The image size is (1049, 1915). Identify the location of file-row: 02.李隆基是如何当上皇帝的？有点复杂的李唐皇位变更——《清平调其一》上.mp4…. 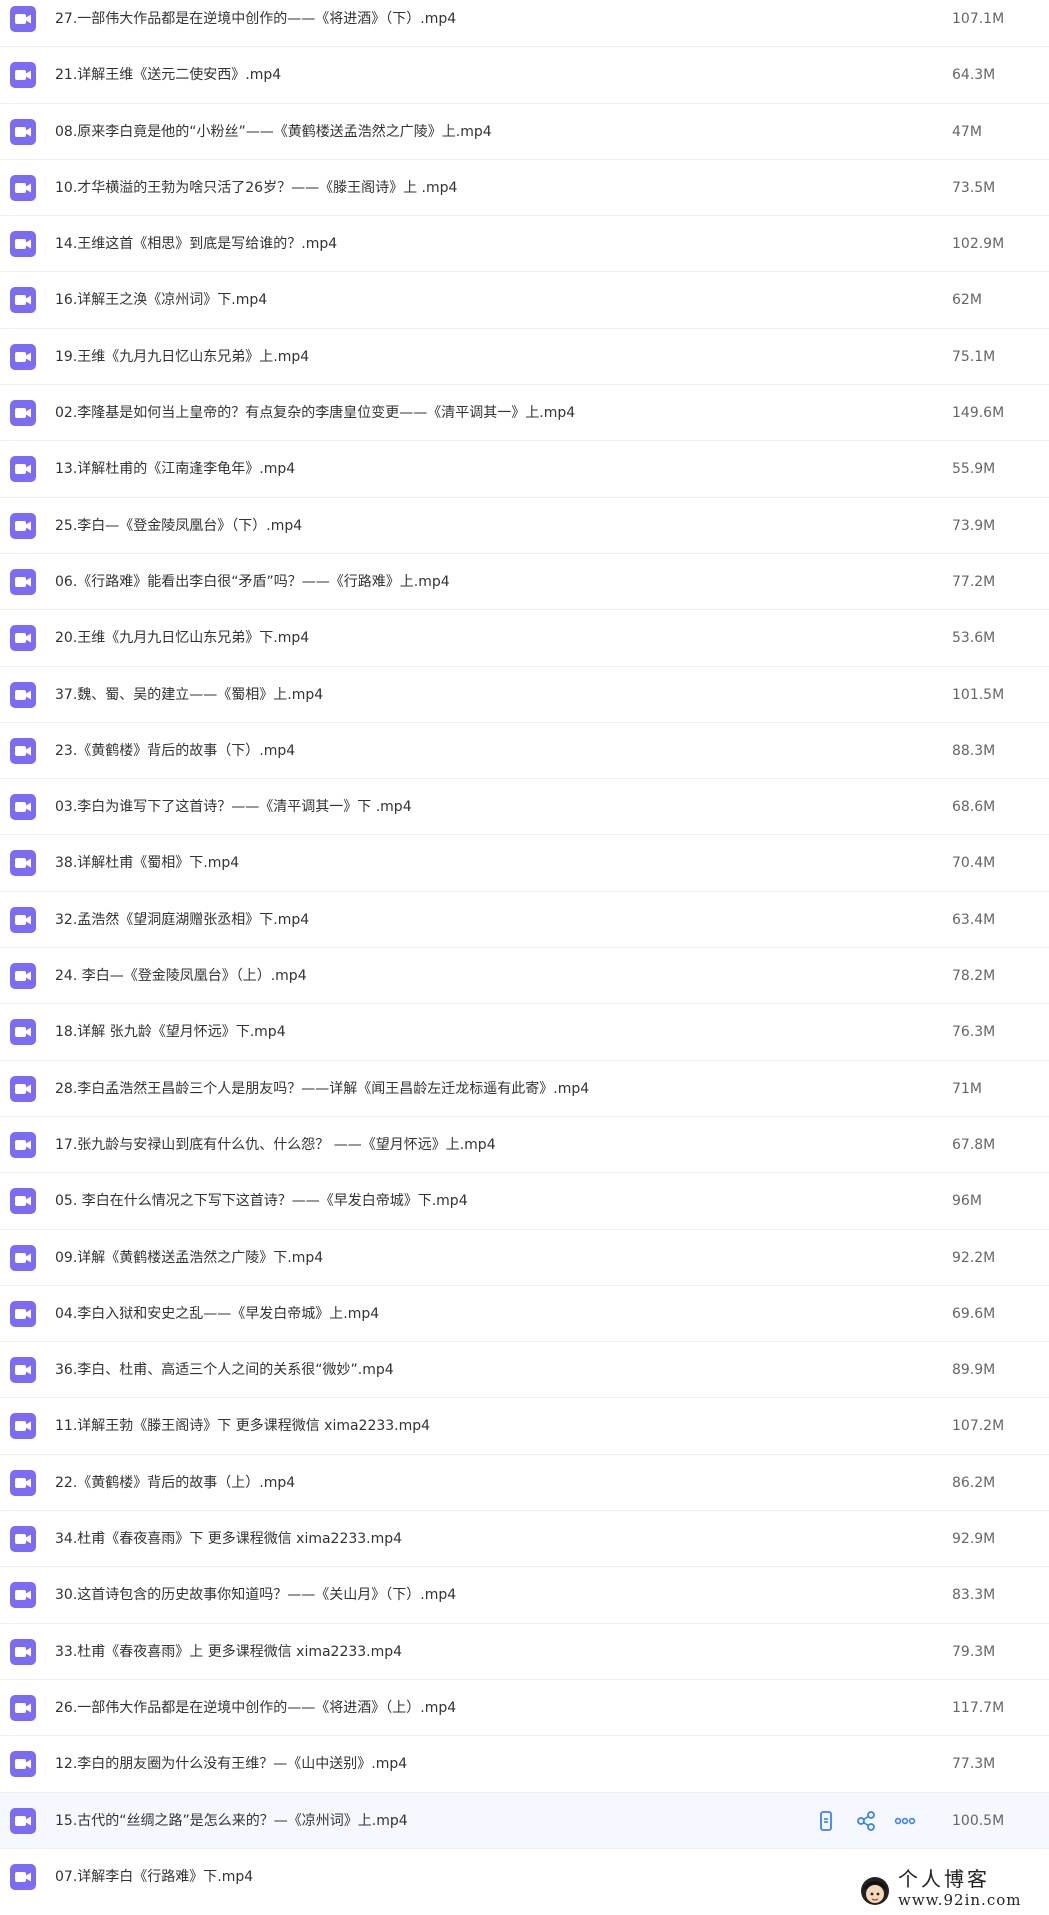
(524, 413).